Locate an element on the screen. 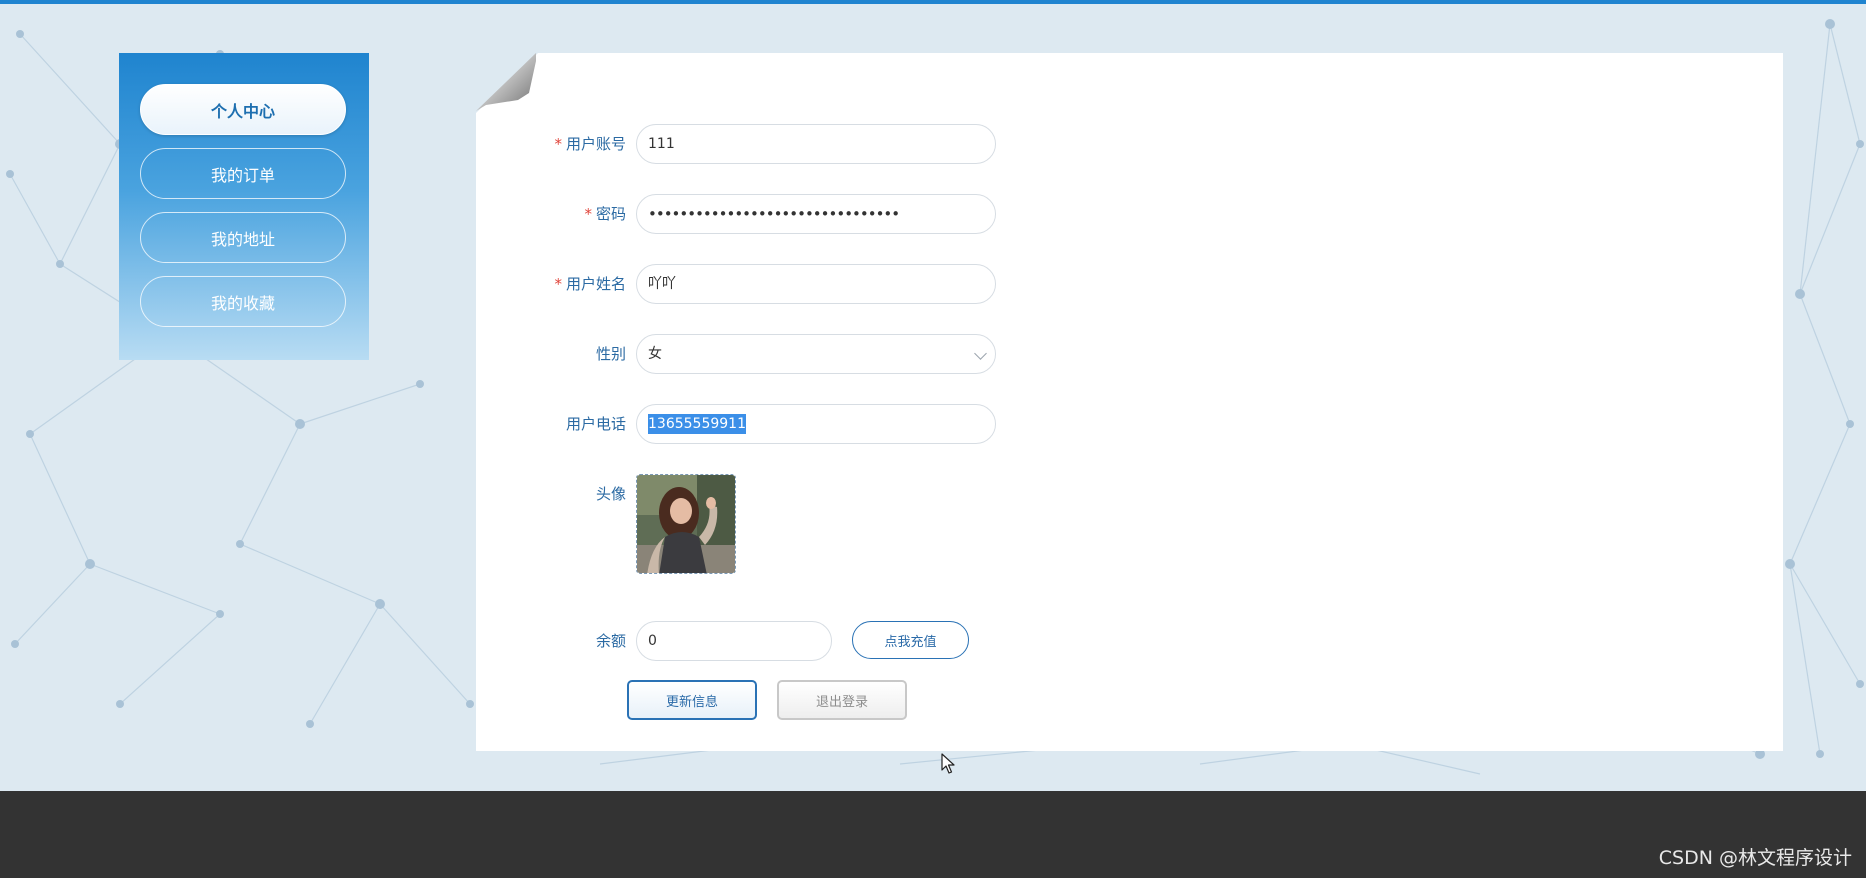 The height and width of the screenshot is (878, 1866). sidebar: 个人中心 我的订单 我的地址 我的收藏 is located at coordinates (244, 206).